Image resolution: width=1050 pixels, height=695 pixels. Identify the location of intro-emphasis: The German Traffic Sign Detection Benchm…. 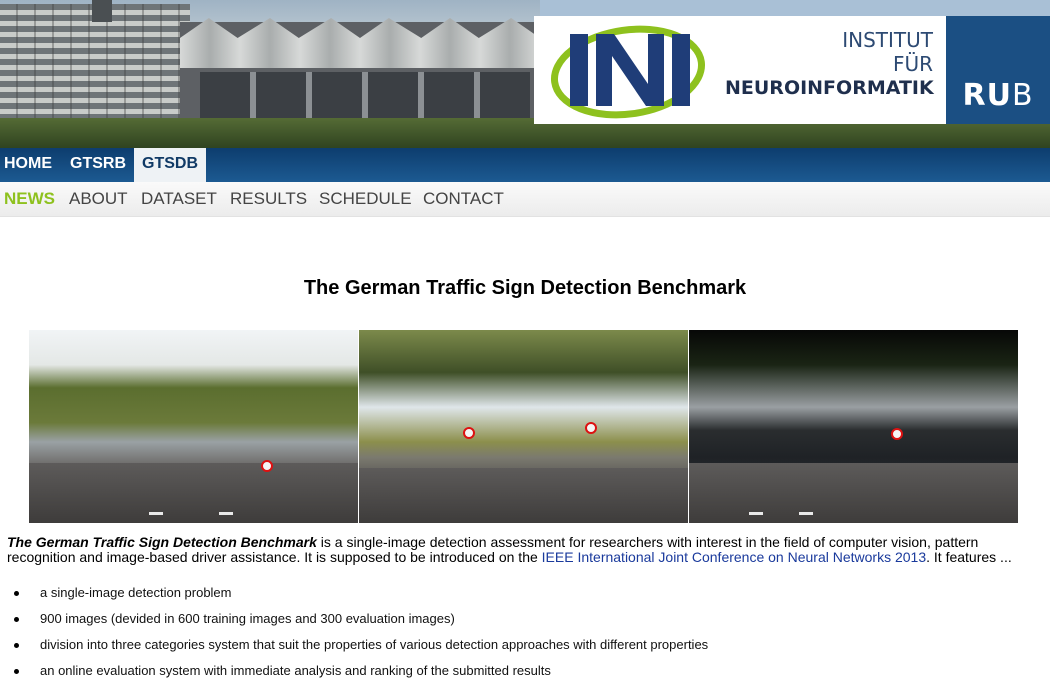
(162, 542).